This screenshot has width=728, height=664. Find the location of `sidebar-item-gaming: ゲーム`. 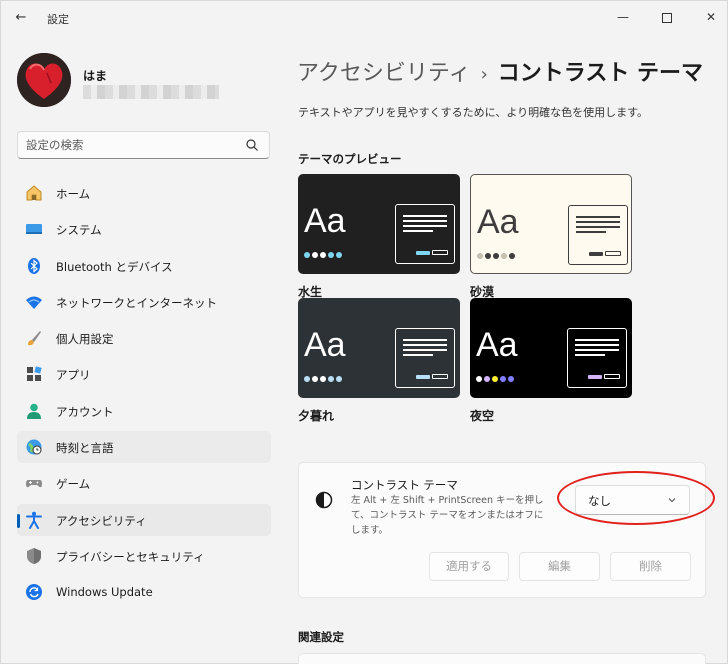

sidebar-item-gaming: ゲーム is located at coordinates (144, 483).